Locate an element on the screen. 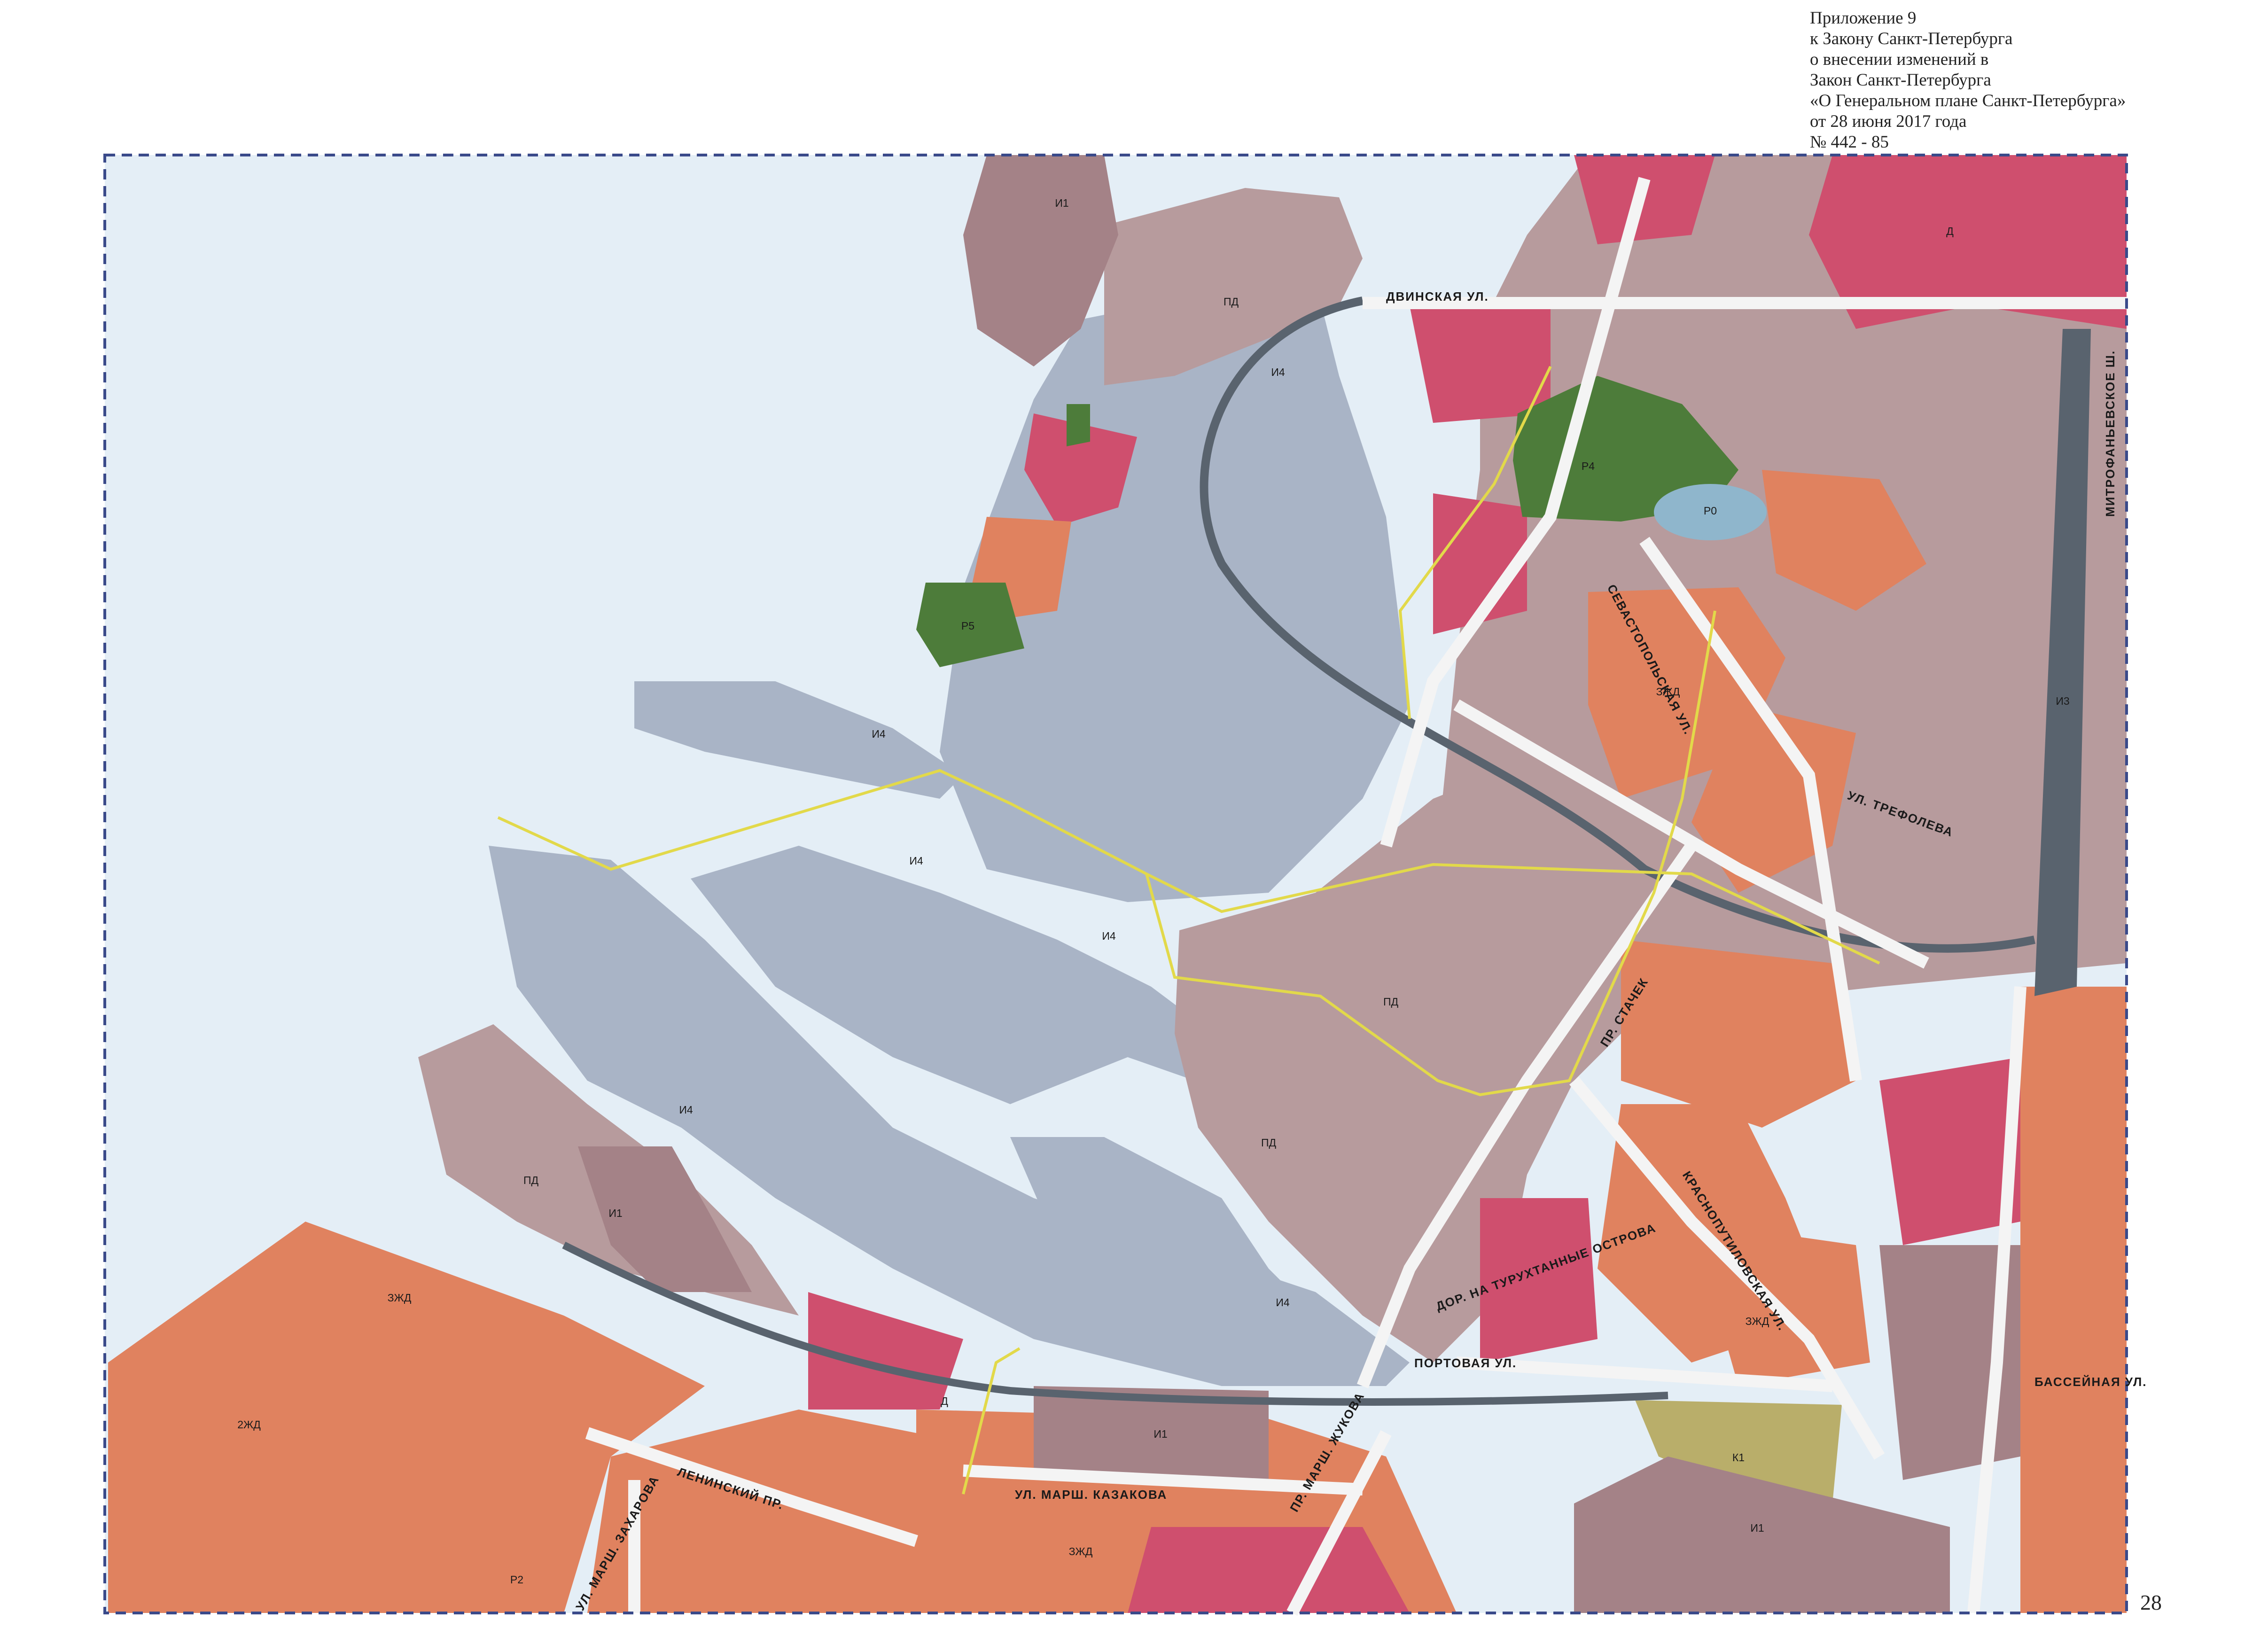 The width and height of the screenshot is (2268, 1628). zone-coast-green-north is located at coordinates (1078, 425).